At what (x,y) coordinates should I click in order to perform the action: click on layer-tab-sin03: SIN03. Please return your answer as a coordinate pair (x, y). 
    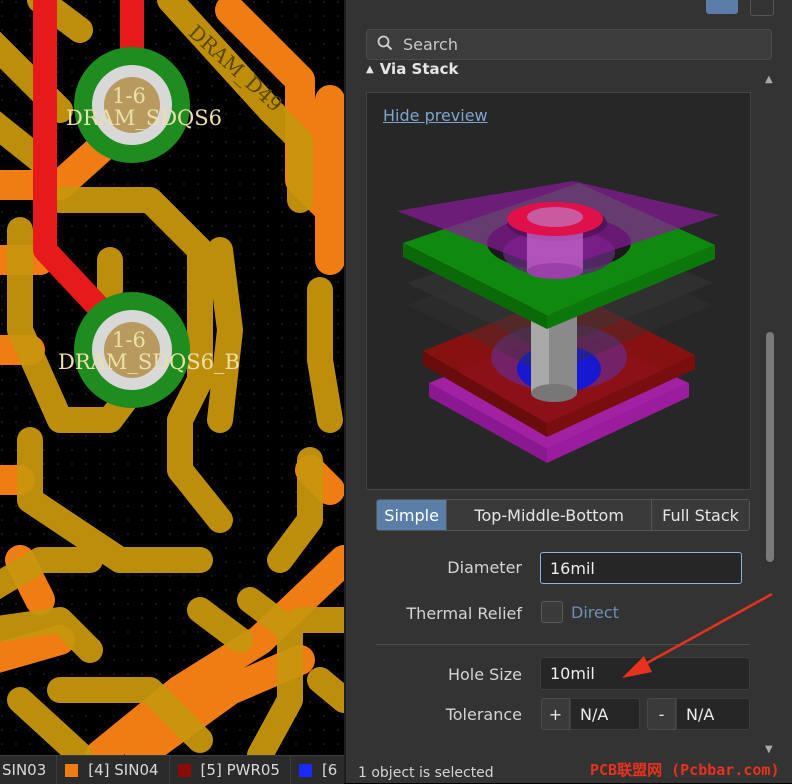
    Looking at the image, I should click on (29, 770).